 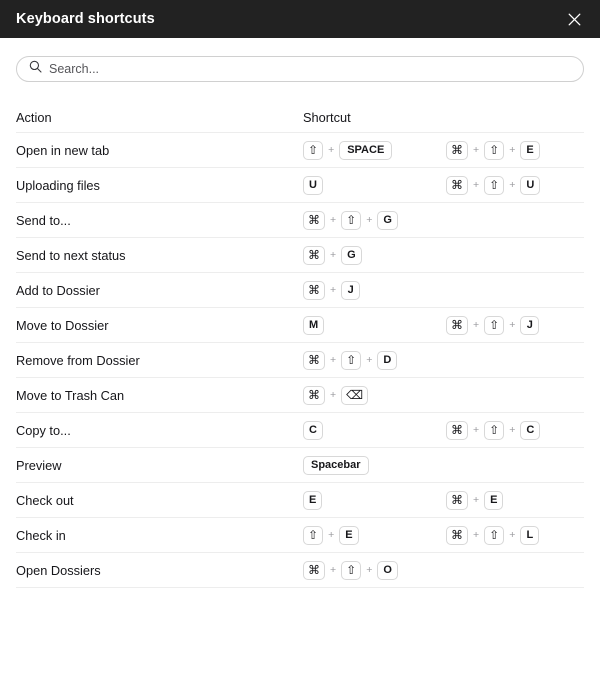 I want to click on action-label: Add to Dossier, so click(x=58, y=290).